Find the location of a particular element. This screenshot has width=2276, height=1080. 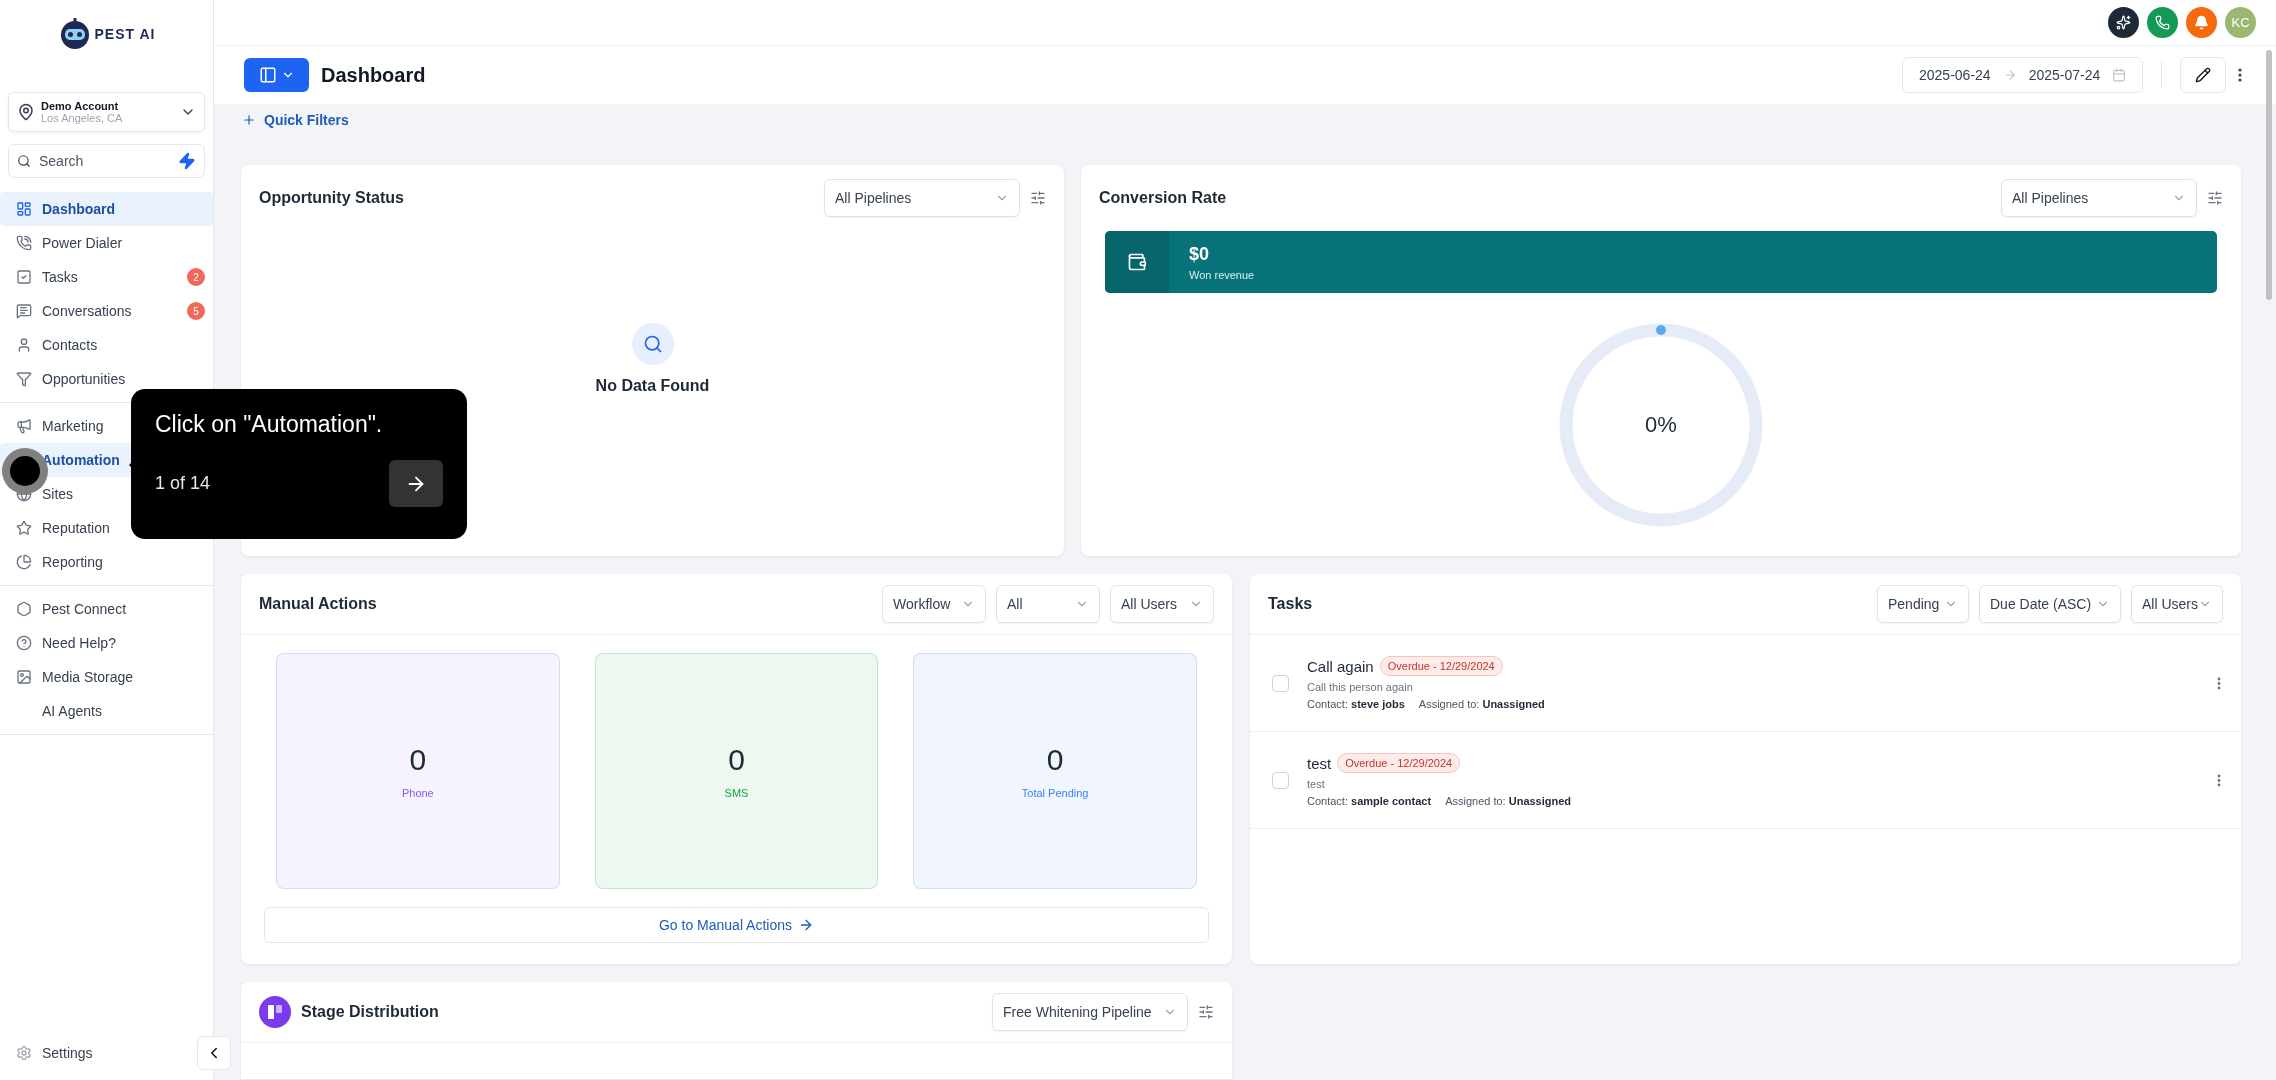

arrow-icon is located at coordinates (2009, 75).